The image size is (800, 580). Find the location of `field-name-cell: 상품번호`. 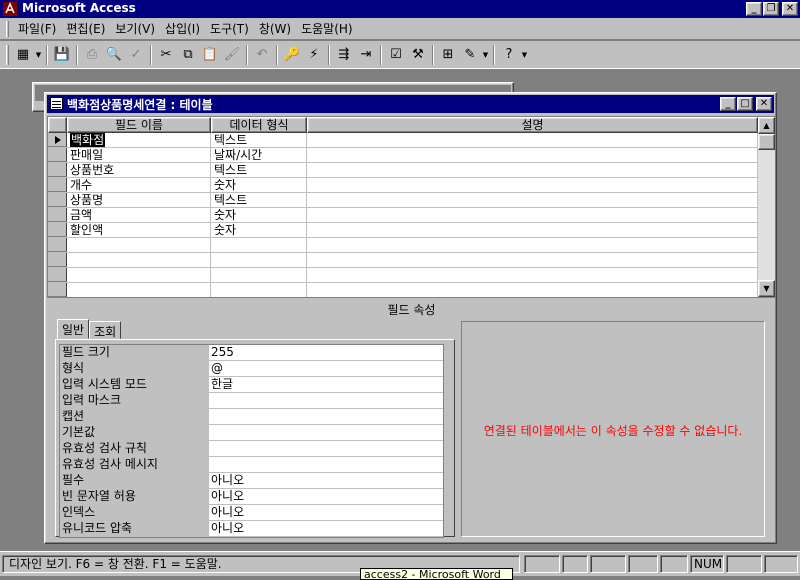

field-name-cell: 상품번호 is located at coordinates (139, 170).